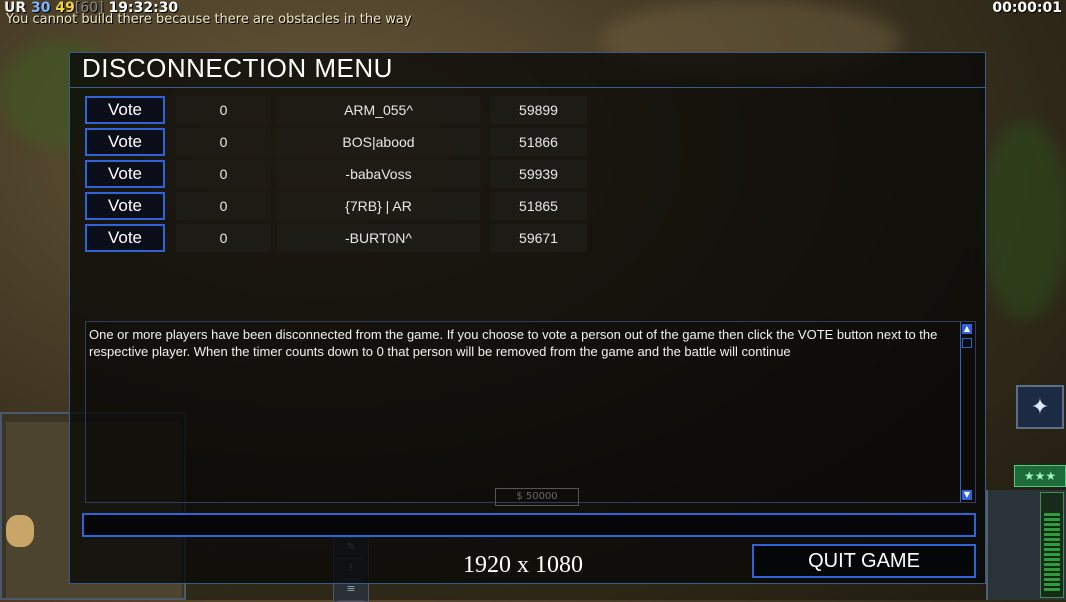 This screenshot has width=1066, height=602. What do you see at coordinates (967, 412) in the screenshot?
I see `message-scrollbar: ▲ ▼` at bounding box center [967, 412].